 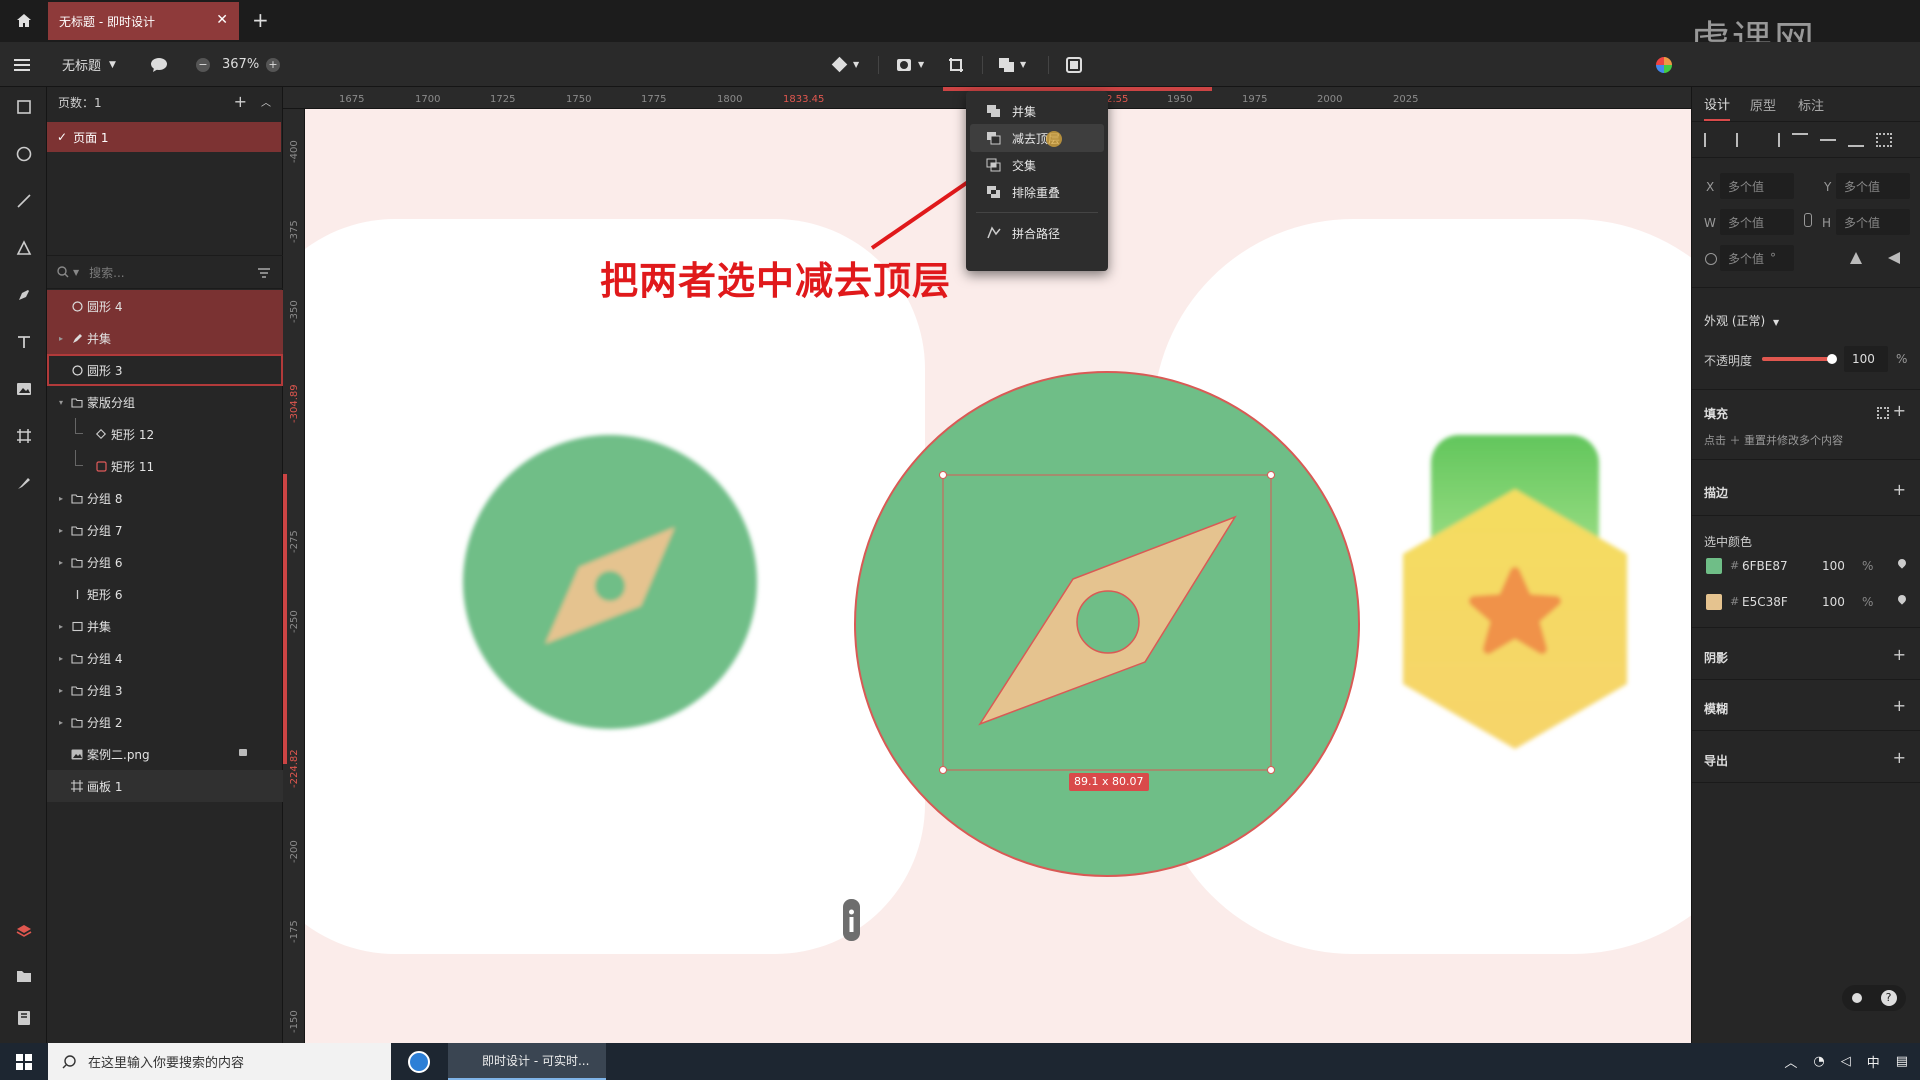 What do you see at coordinates (1873, 1061) in the screenshot?
I see `ime-indicator: 中` at bounding box center [1873, 1061].